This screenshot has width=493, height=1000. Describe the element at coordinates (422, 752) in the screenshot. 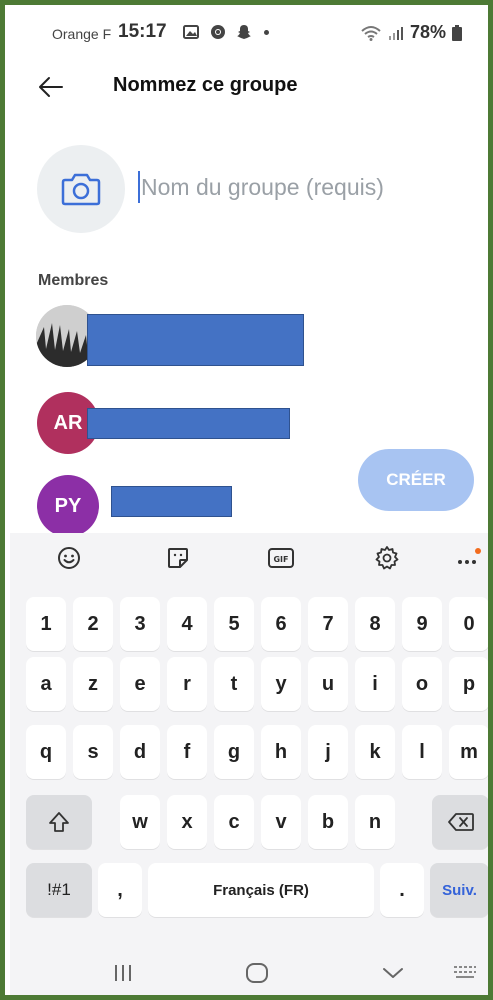

I see `key-l: l` at that location.